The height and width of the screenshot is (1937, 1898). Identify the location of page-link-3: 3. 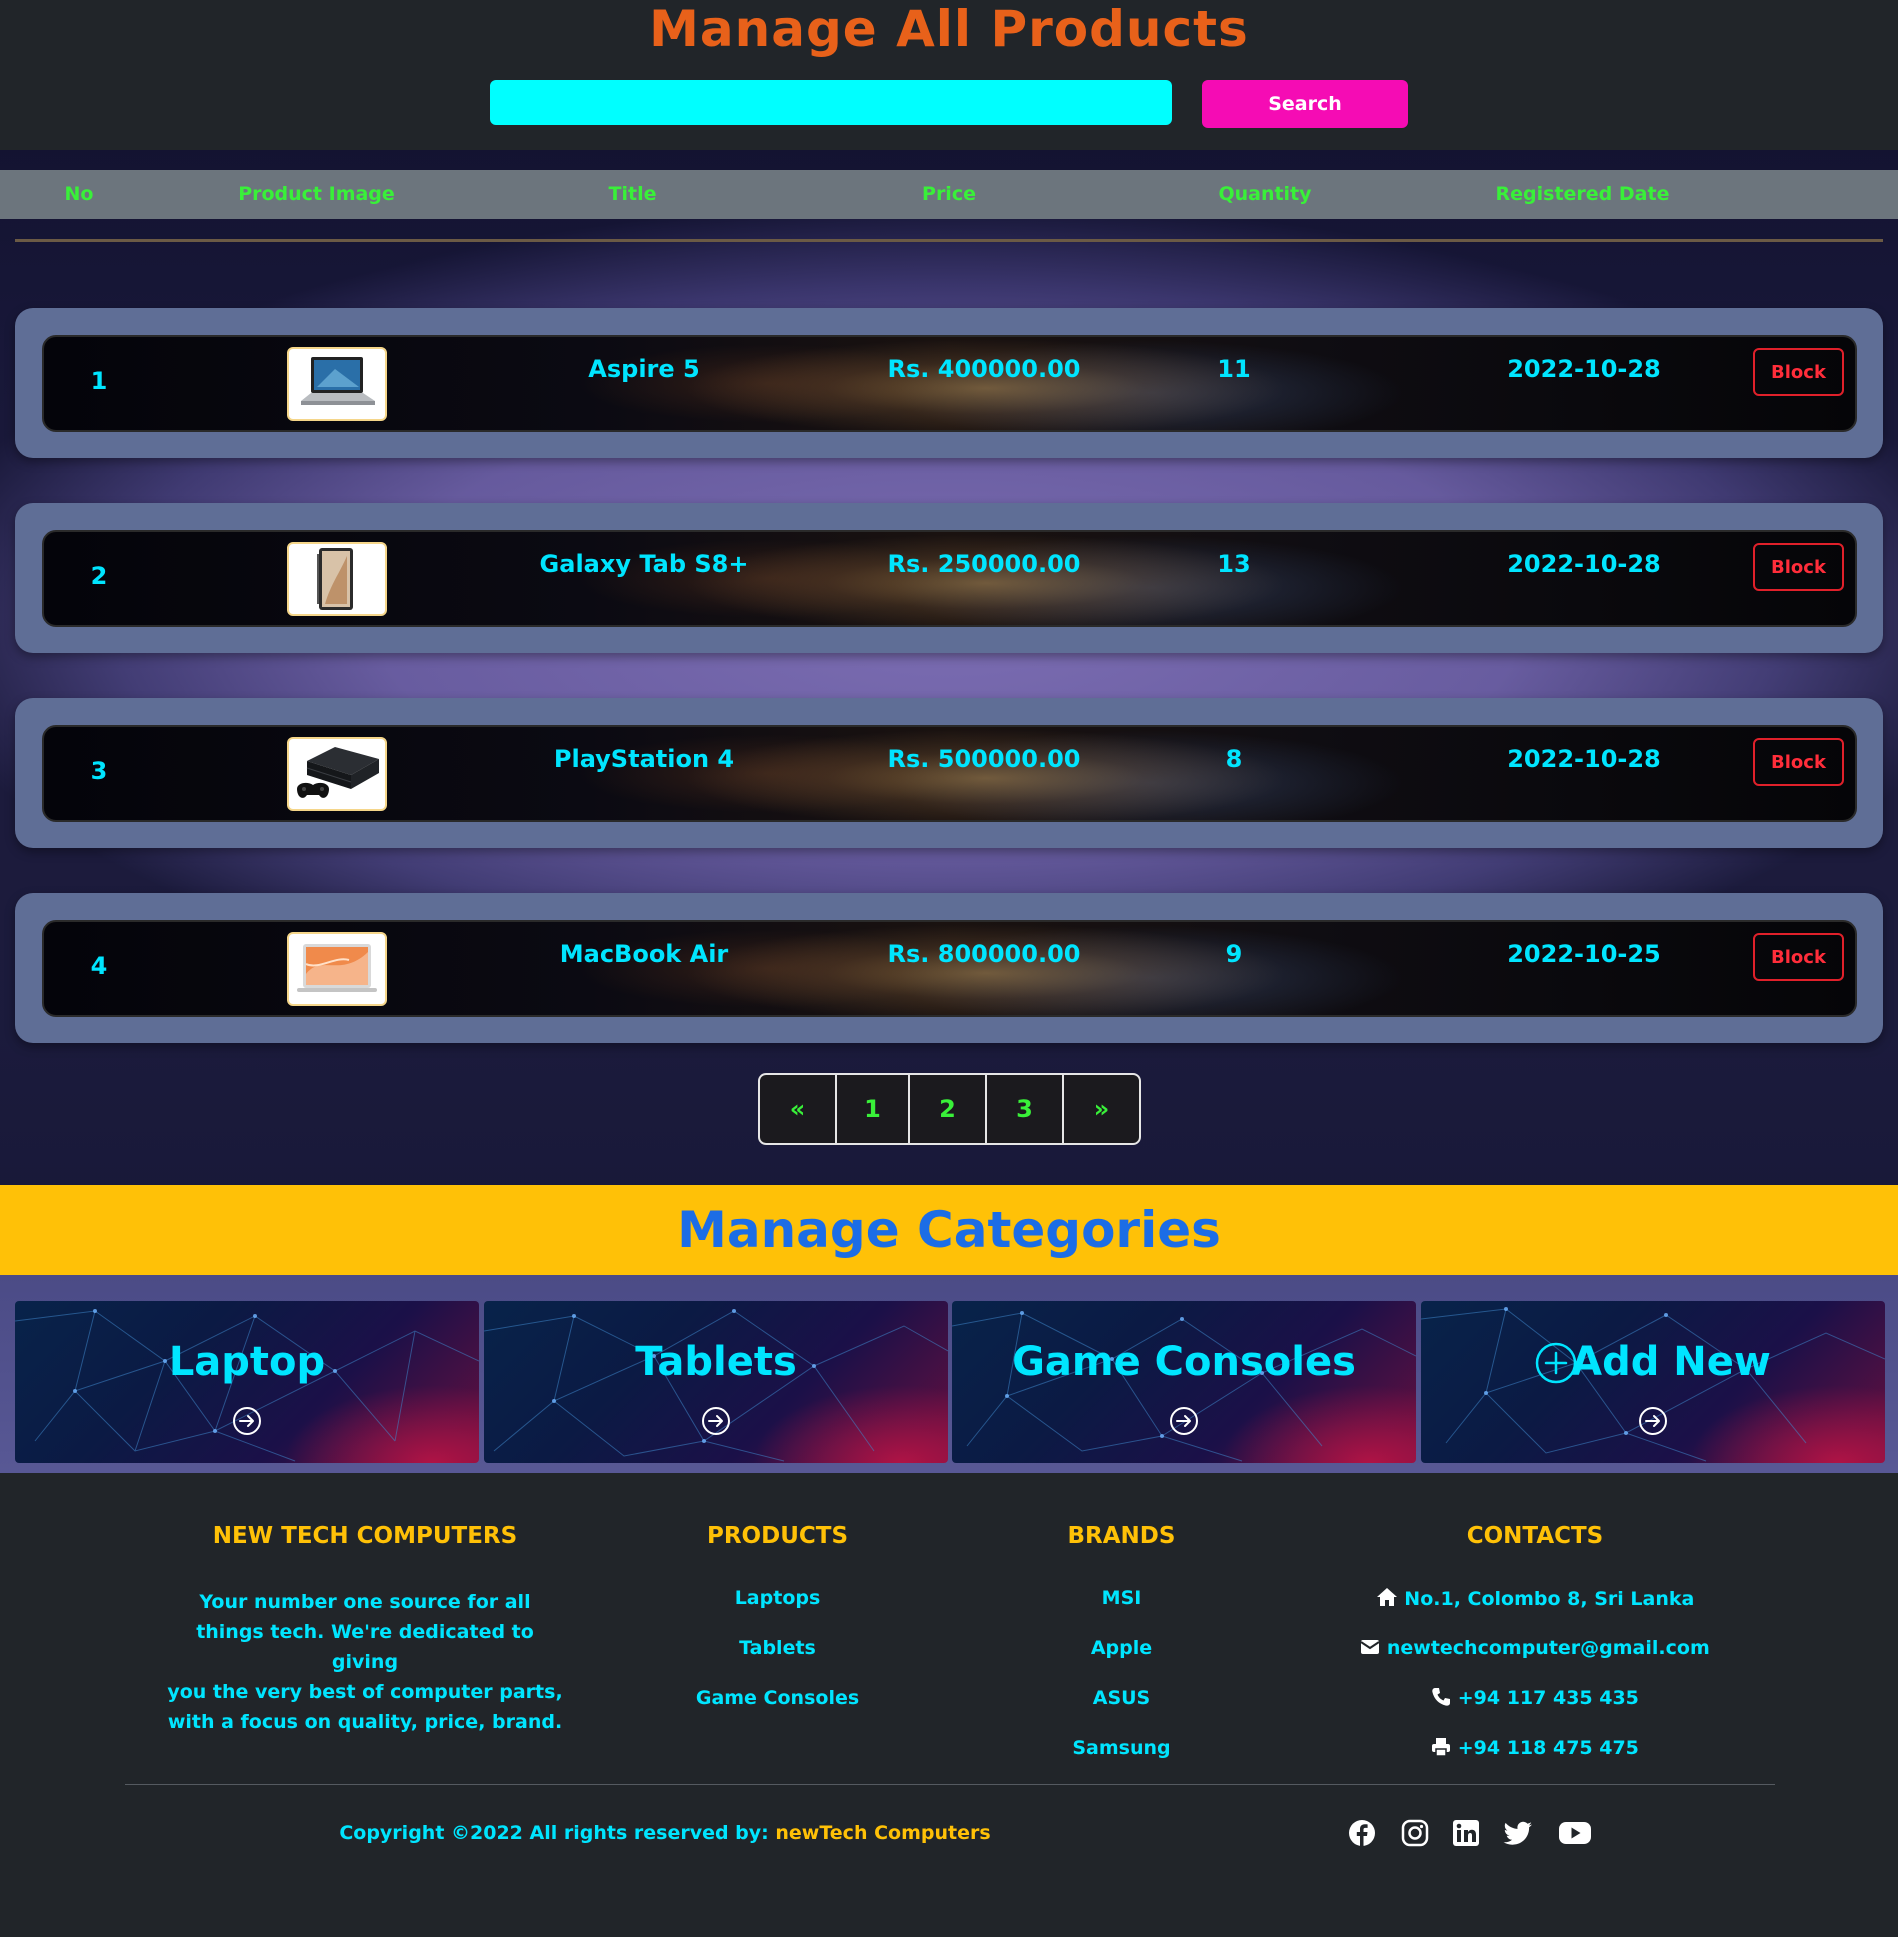
(1025, 1109).